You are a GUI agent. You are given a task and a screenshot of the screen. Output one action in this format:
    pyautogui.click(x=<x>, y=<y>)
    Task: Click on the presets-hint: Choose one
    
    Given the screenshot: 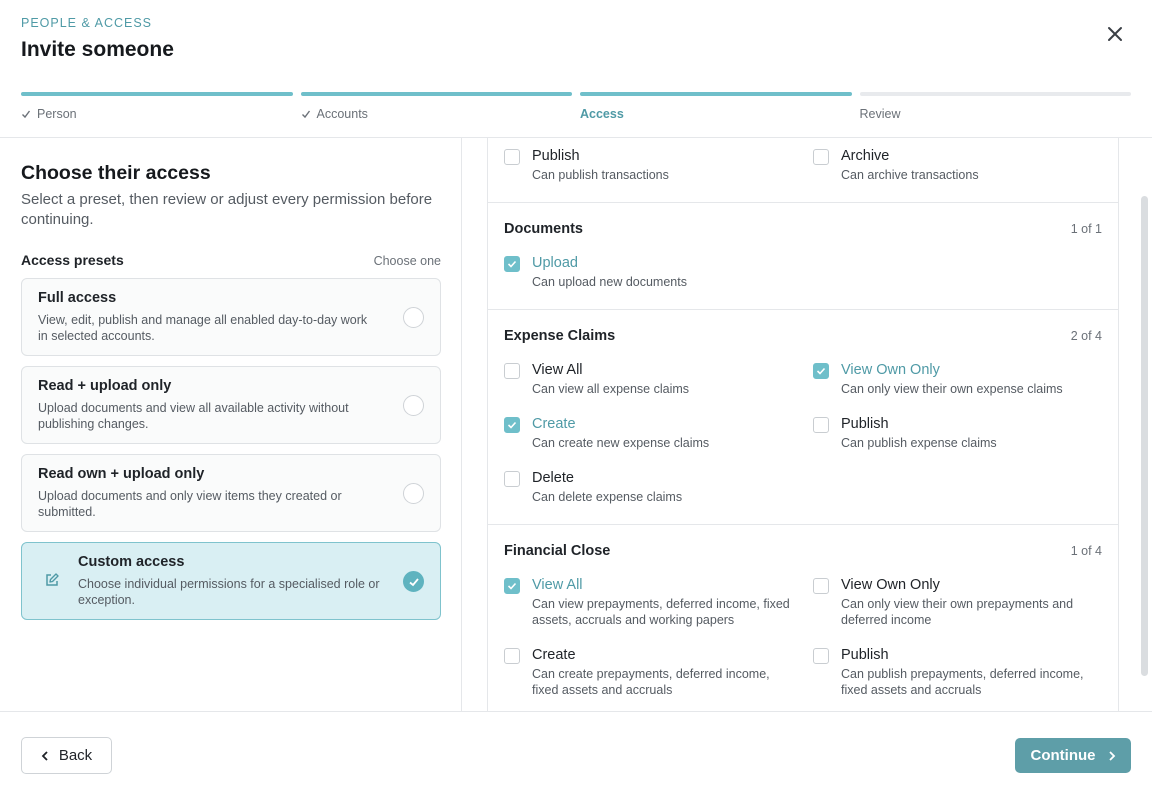 What is the action you would take?
    pyautogui.click(x=407, y=261)
    